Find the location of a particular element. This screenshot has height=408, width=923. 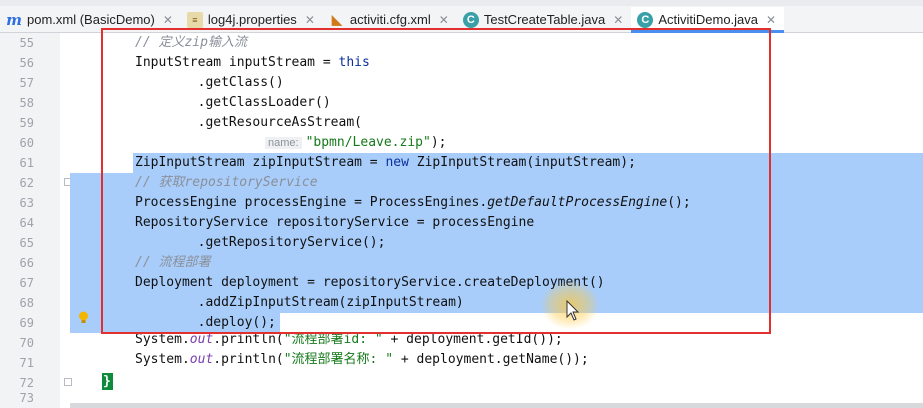

line-number: 67 is located at coordinates (26, 283).